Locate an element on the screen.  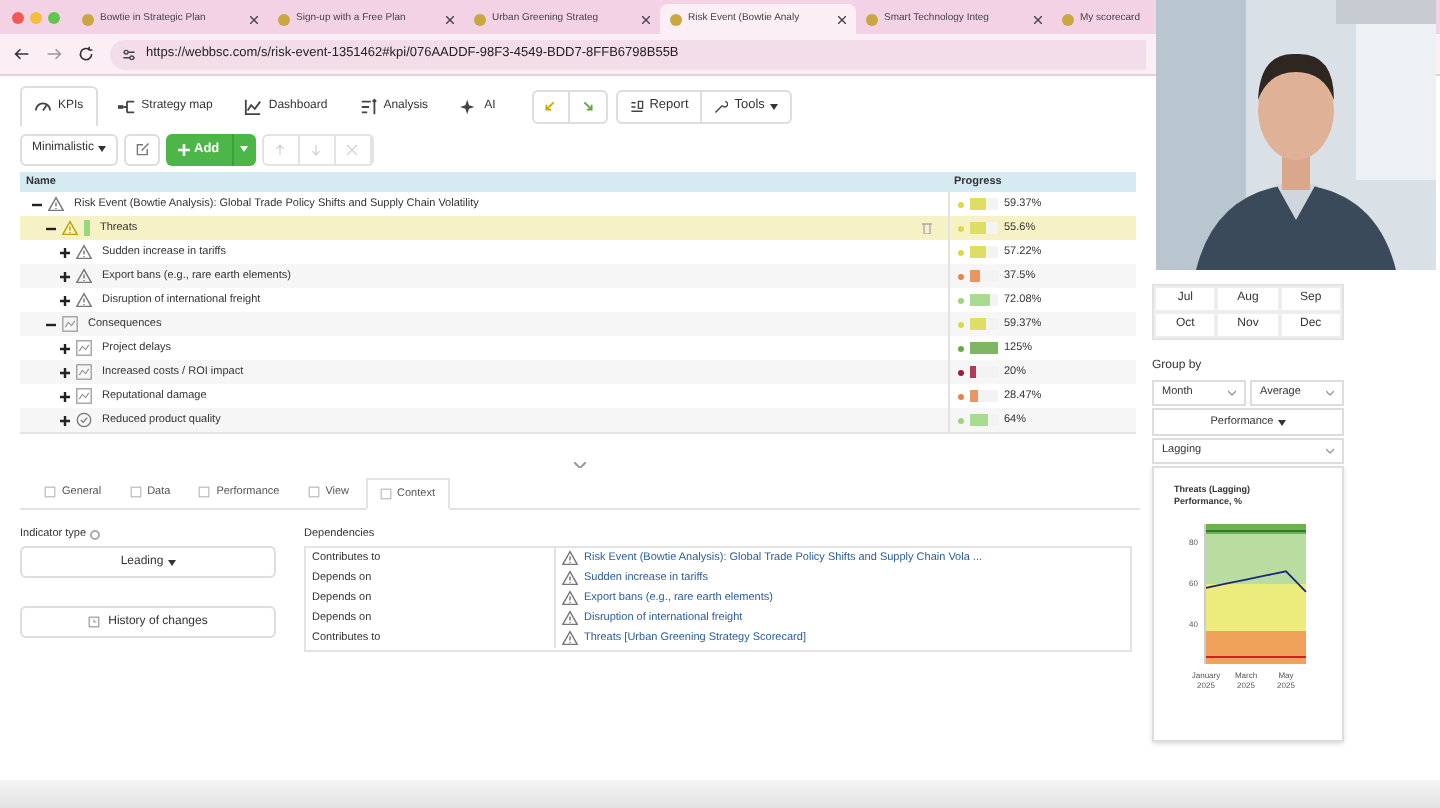
line-series is located at coordinates (1256, 581).